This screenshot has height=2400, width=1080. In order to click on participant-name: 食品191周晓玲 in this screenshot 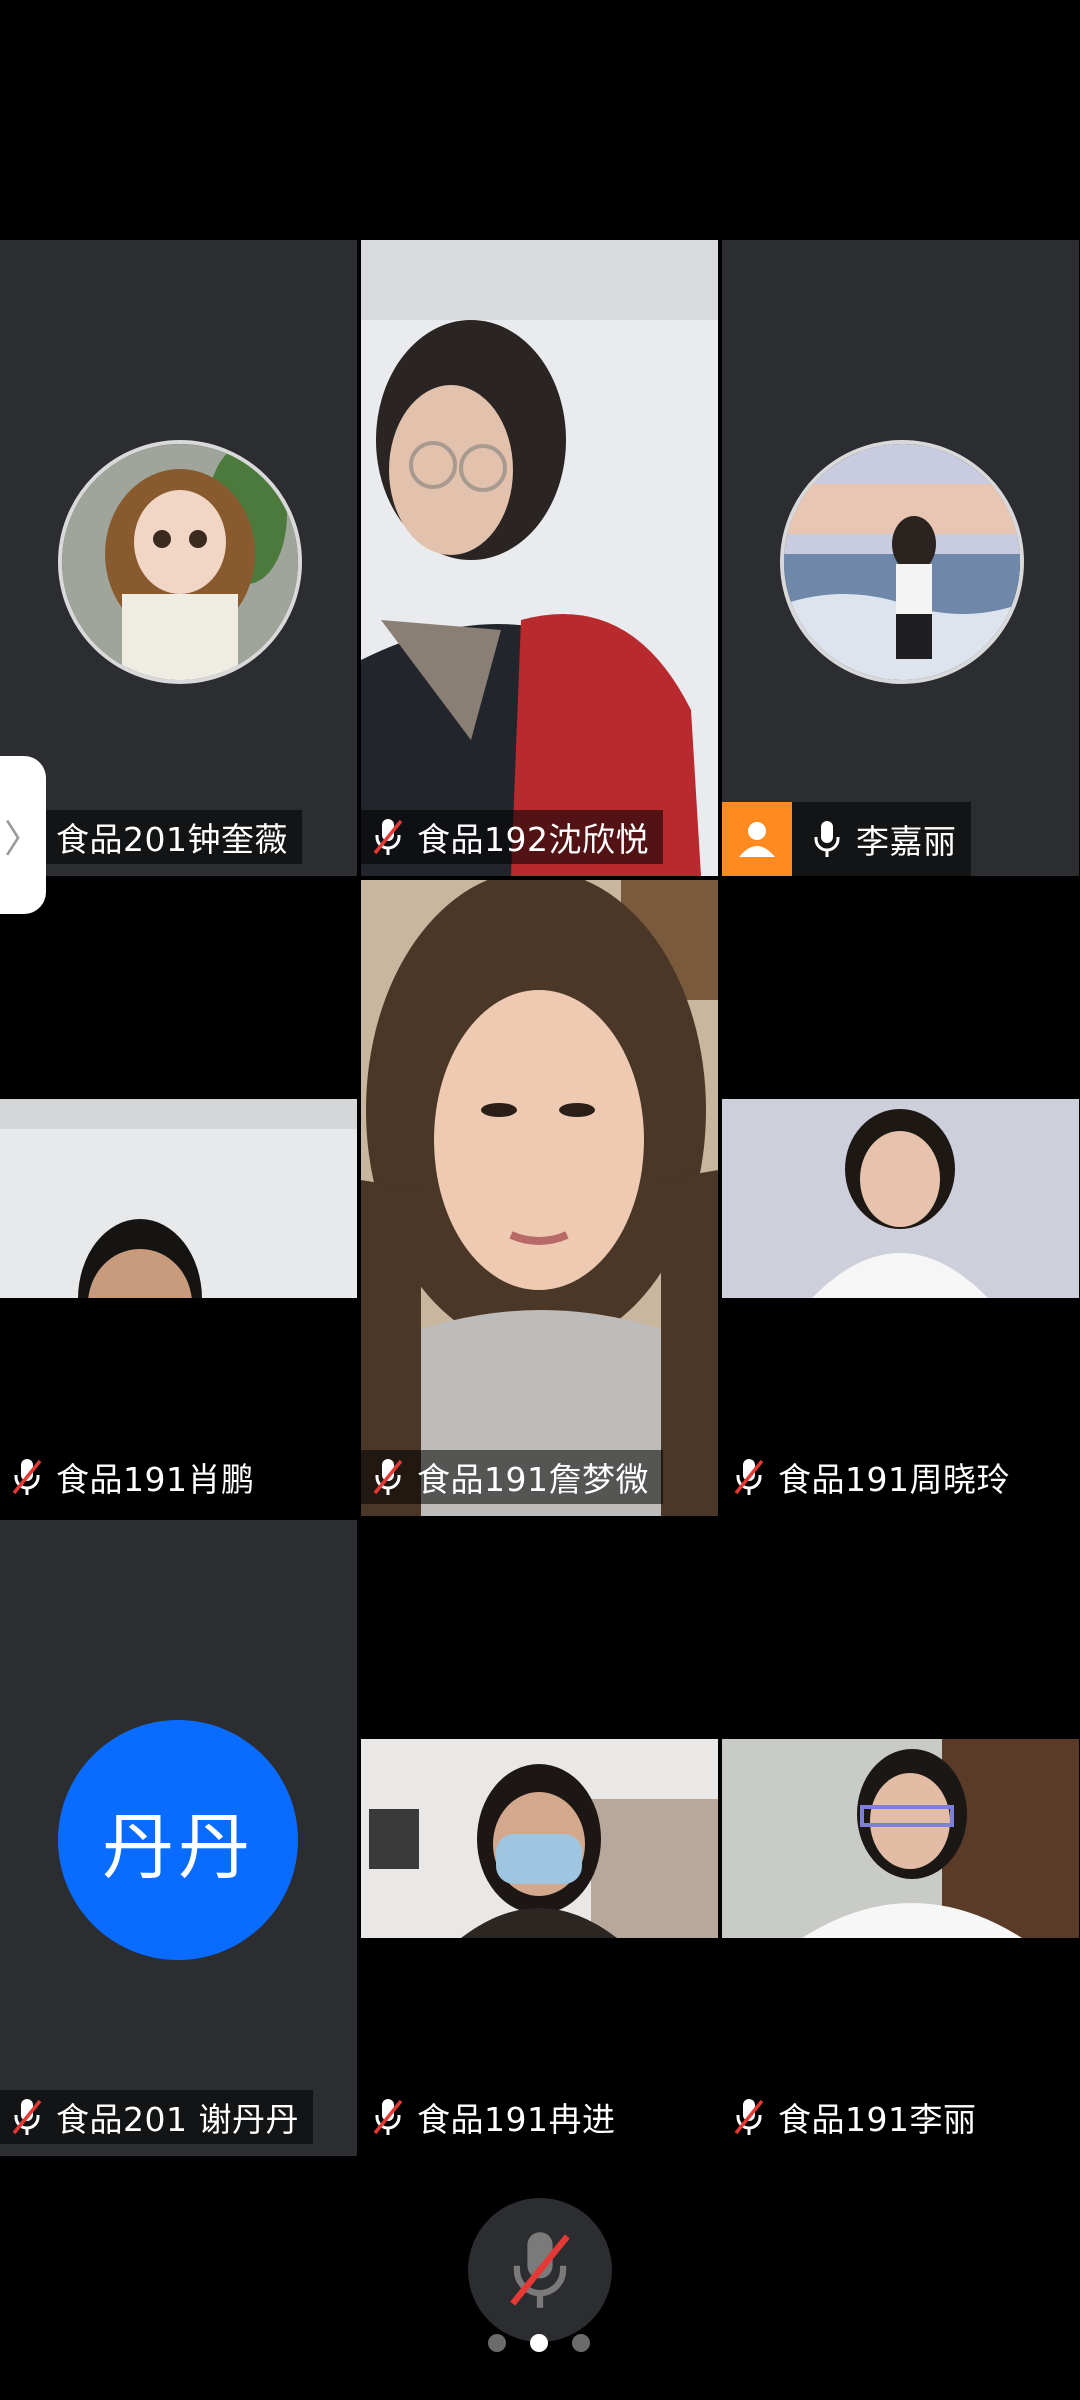, I will do `click(894, 1479)`.